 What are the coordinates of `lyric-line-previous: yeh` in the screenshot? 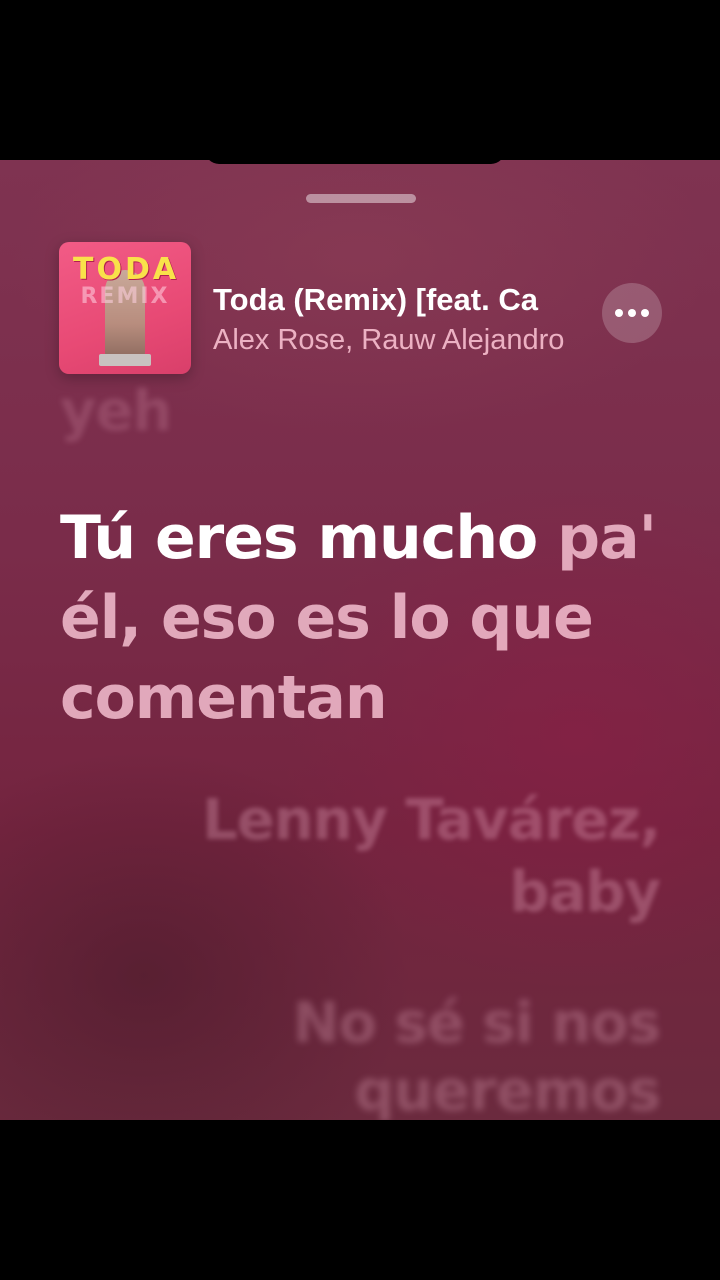 It's located at (116, 412).